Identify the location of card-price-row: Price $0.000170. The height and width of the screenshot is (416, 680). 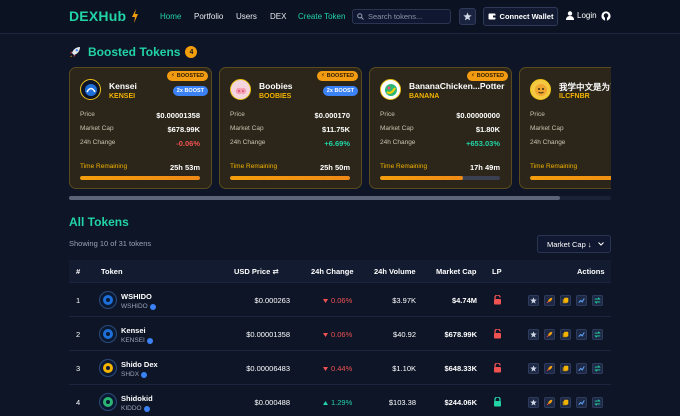
(290, 115).